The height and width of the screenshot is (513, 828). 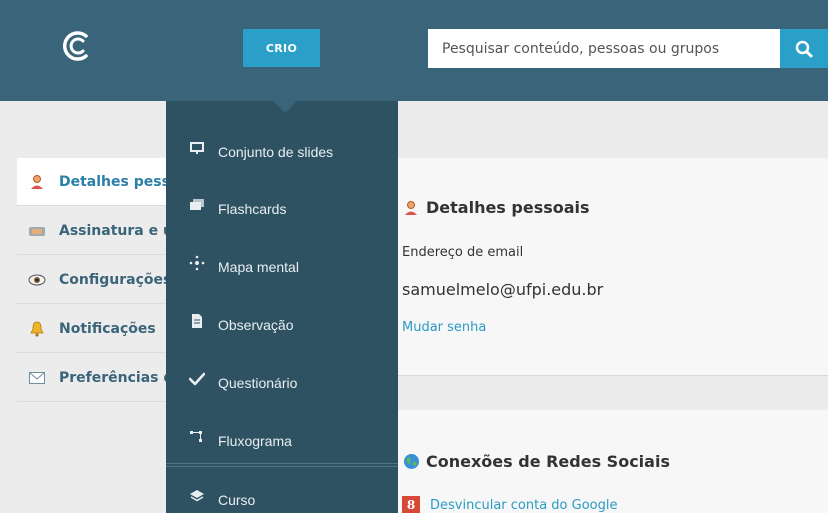 I want to click on nav-item-label: Assinatura e upgrade, so click(x=118, y=230).